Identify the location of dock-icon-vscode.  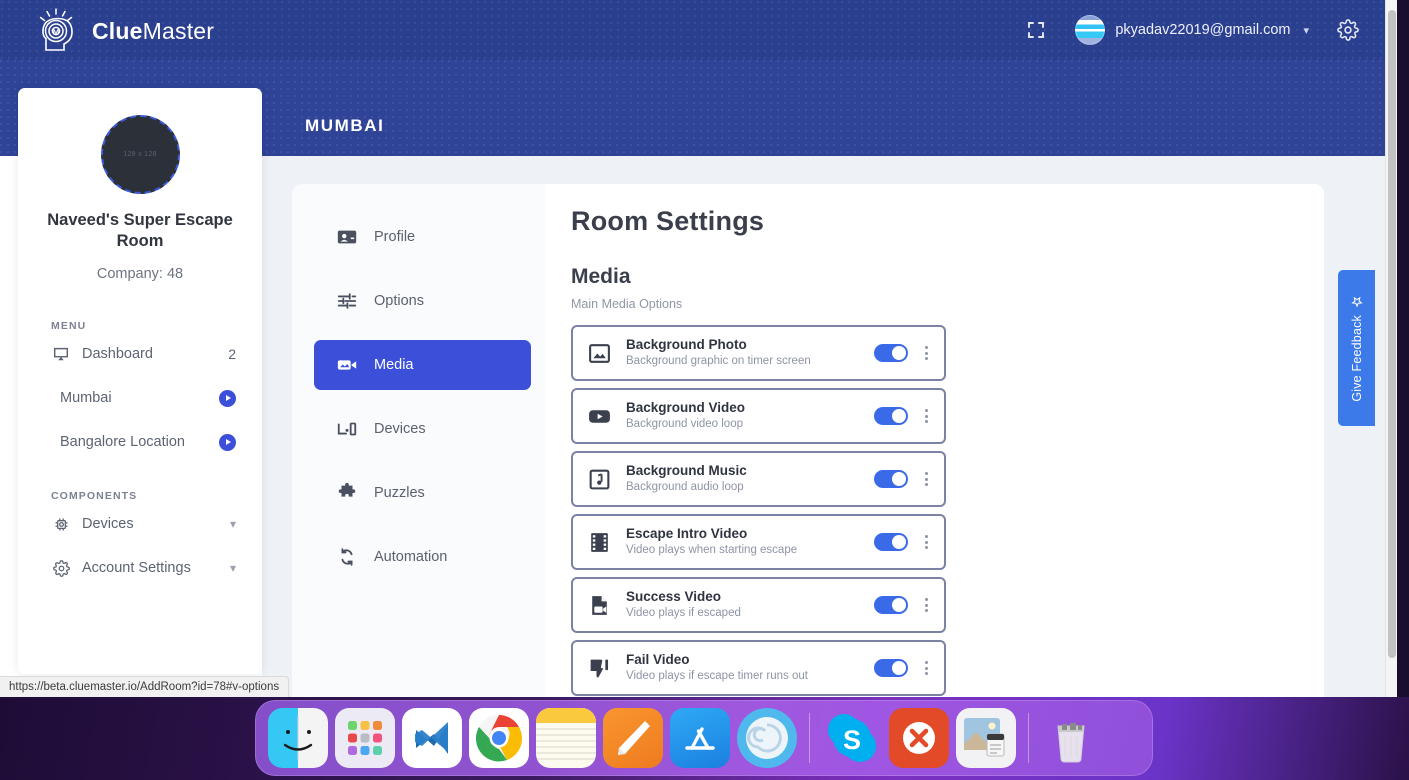
(432, 738).